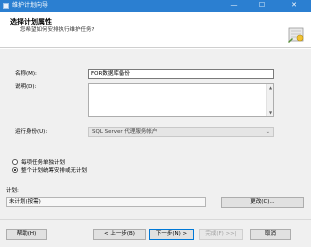 Image resolution: width=320 pixels, height=247 pixels. I want to click on page-subtitle: 您希望如何安排执行维护任务?, so click(57, 30).